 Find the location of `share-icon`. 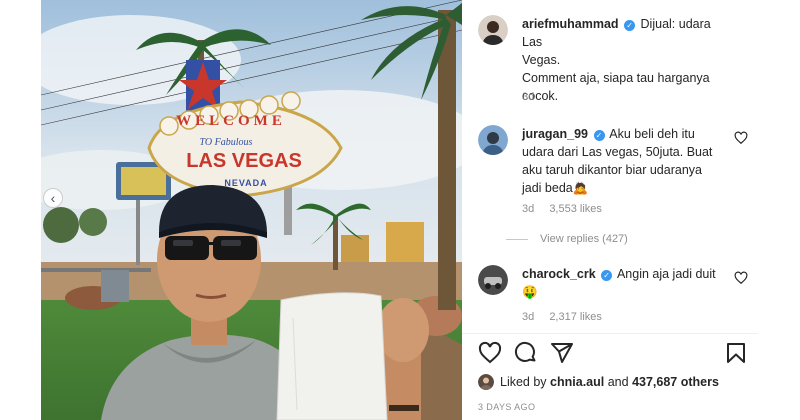

share-icon is located at coordinates (562, 353).